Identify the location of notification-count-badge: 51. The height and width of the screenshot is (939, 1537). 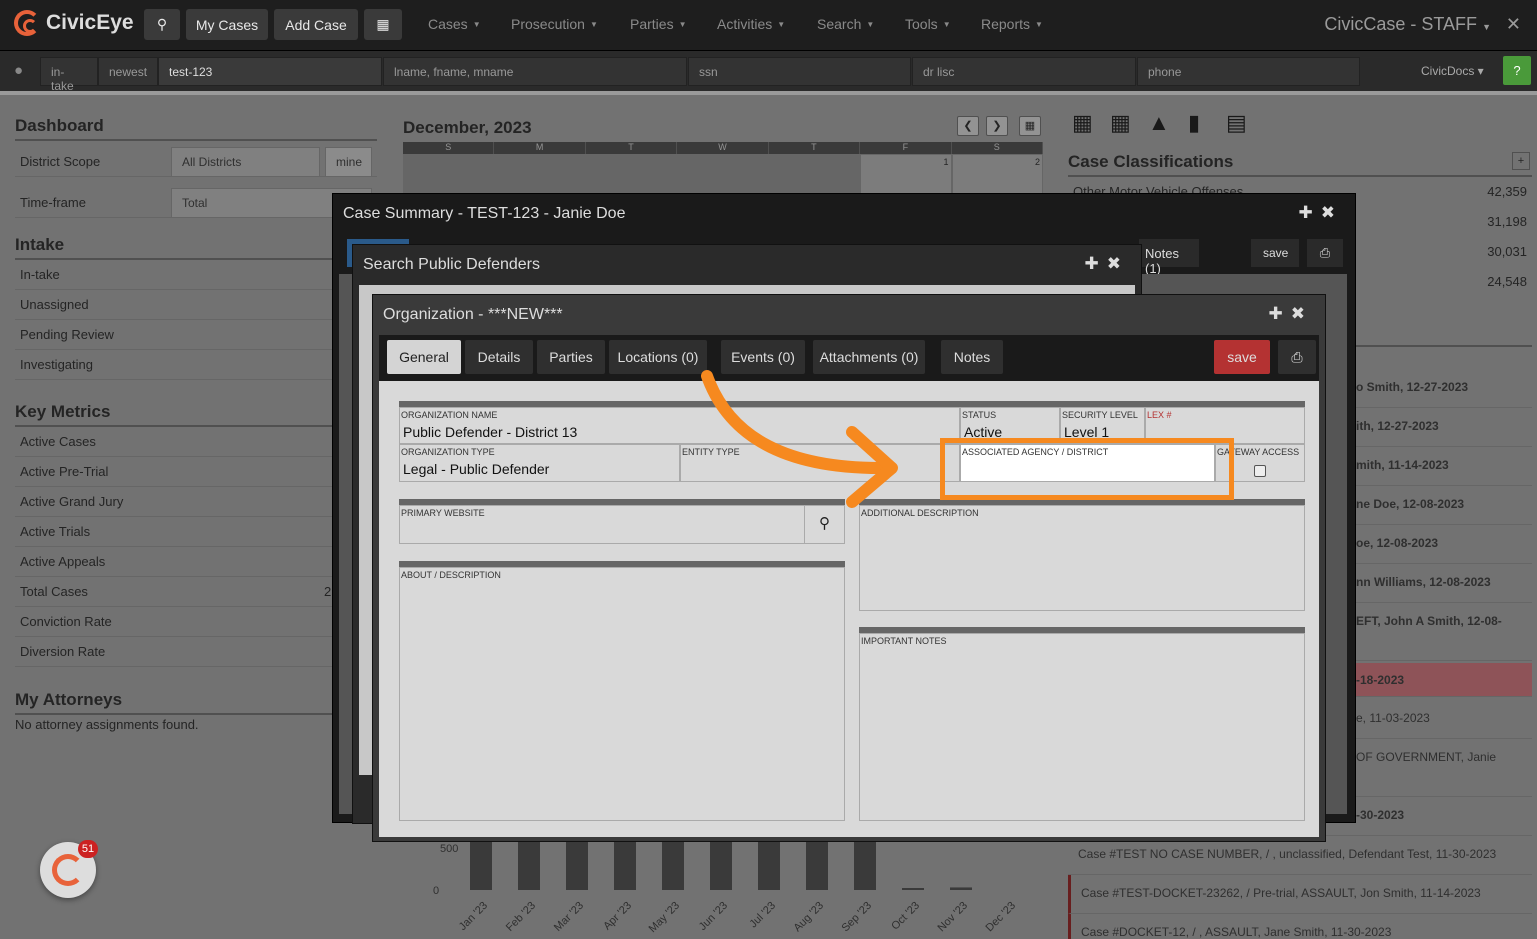
(88, 849).